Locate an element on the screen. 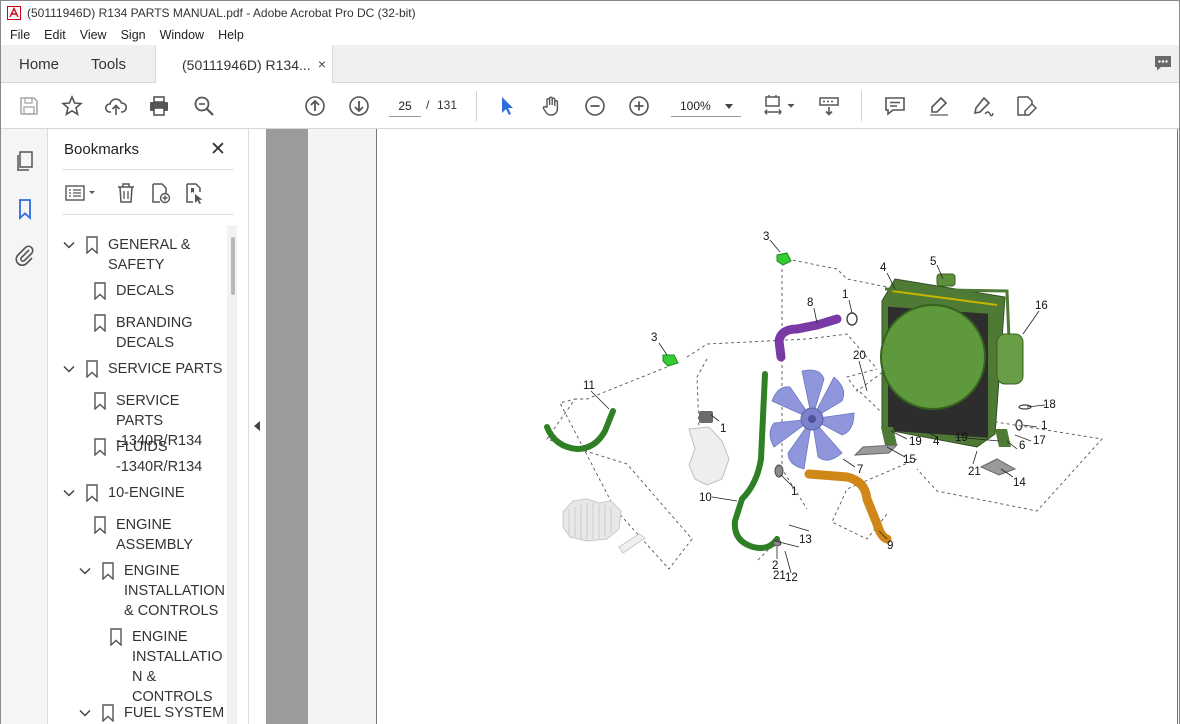 Image resolution: width=1180 pixels, height=724 pixels. collapse-arrow-icon is located at coordinates (257, 426).